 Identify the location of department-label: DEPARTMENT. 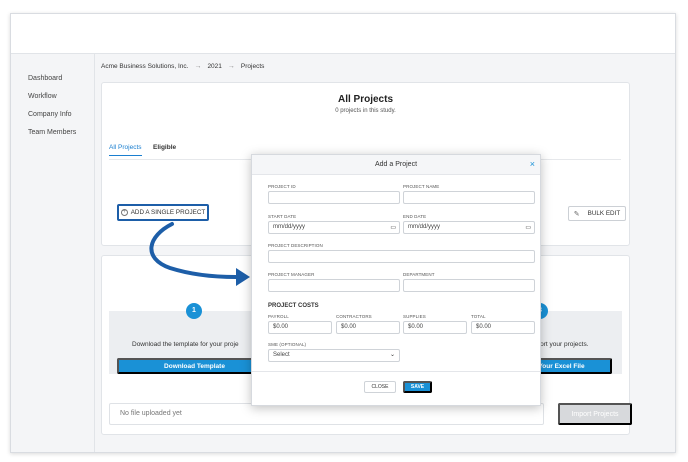
(419, 274).